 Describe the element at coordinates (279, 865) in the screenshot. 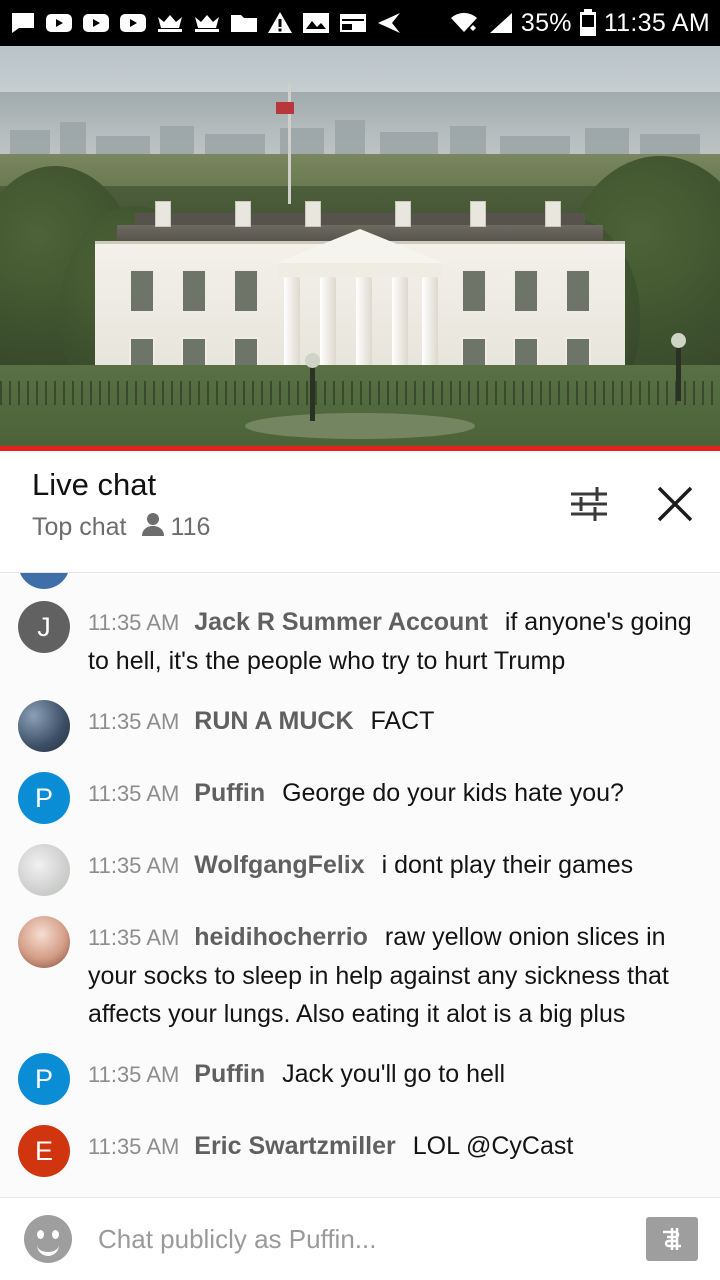

I see `message-author: WolfgangFelix` at that location.